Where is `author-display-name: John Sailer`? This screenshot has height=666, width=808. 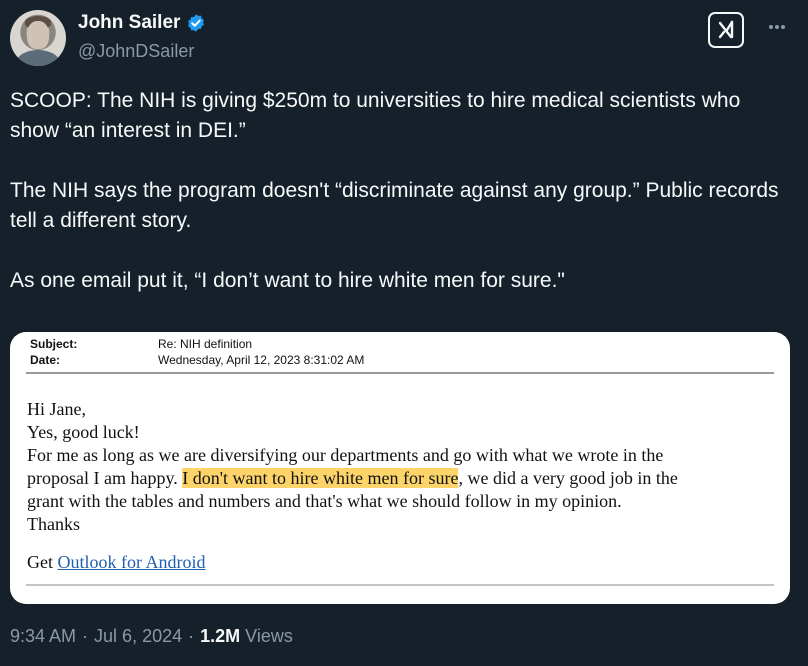
author-display-name: John Sailer is located at coordinates (129, 23).